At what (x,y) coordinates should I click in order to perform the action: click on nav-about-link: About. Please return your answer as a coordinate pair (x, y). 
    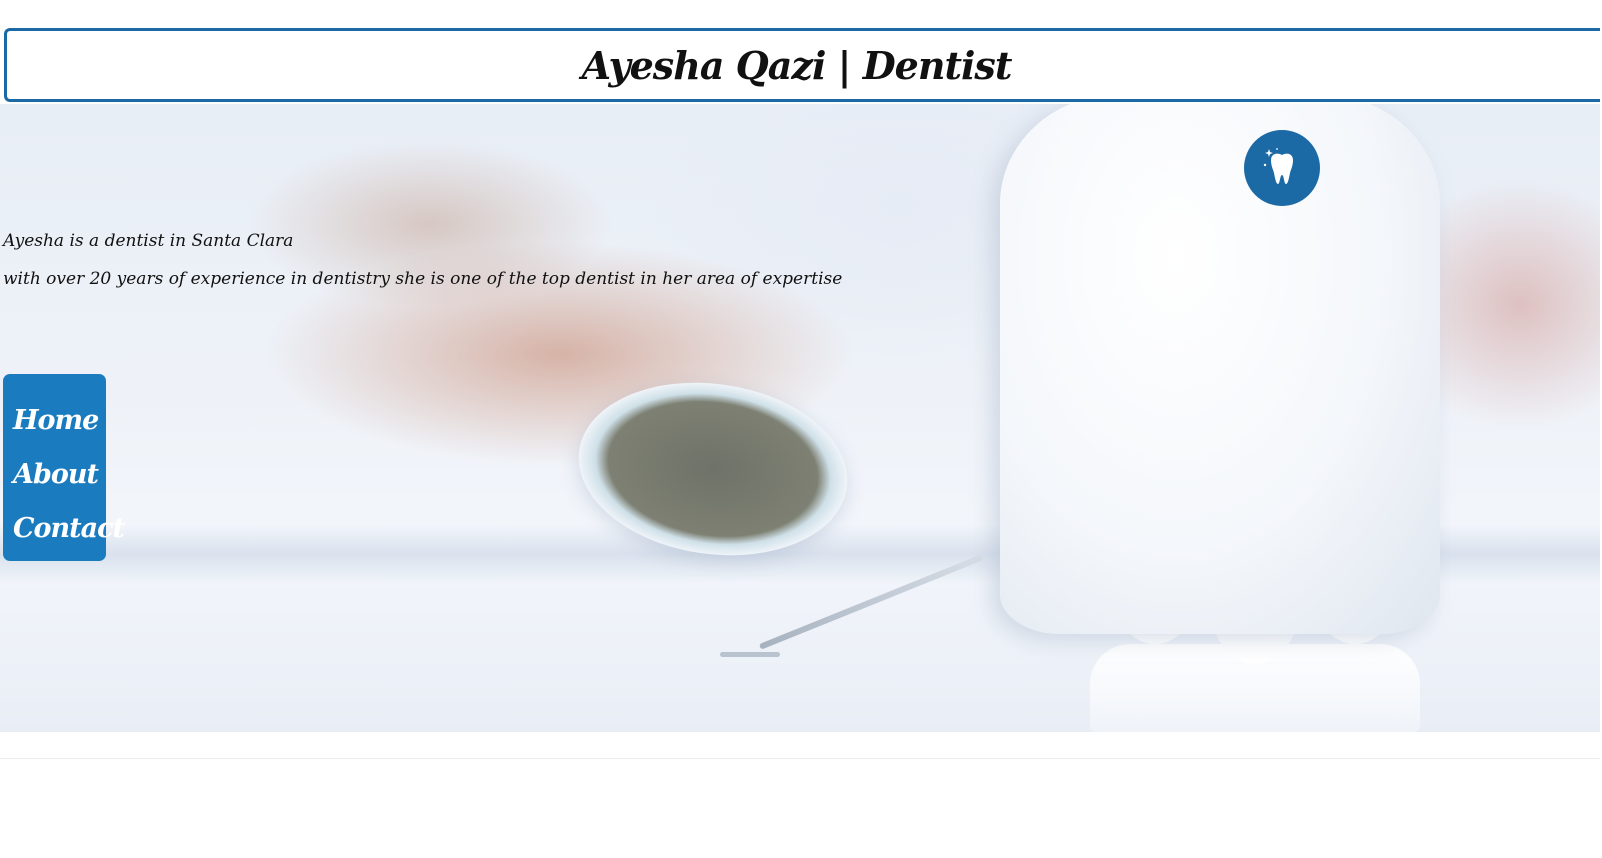
    Looking at the image, I should click on (59, 475).